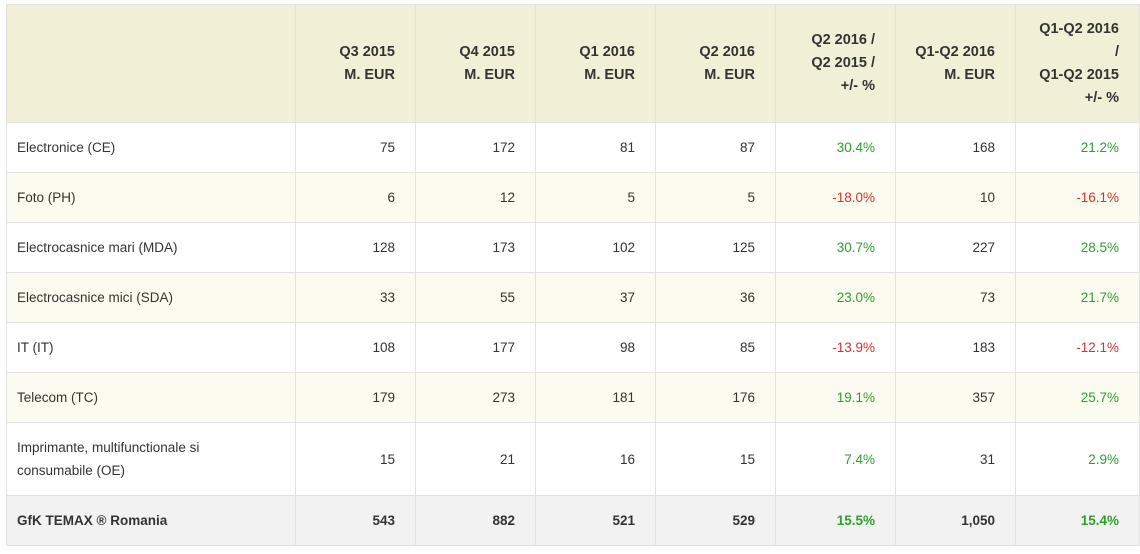 This screenshot has height=554, width=1140. I want to click on table-row: IT (IT) 108 177 98 85 -13.9% 183 -12.1%, so click(573, 347).